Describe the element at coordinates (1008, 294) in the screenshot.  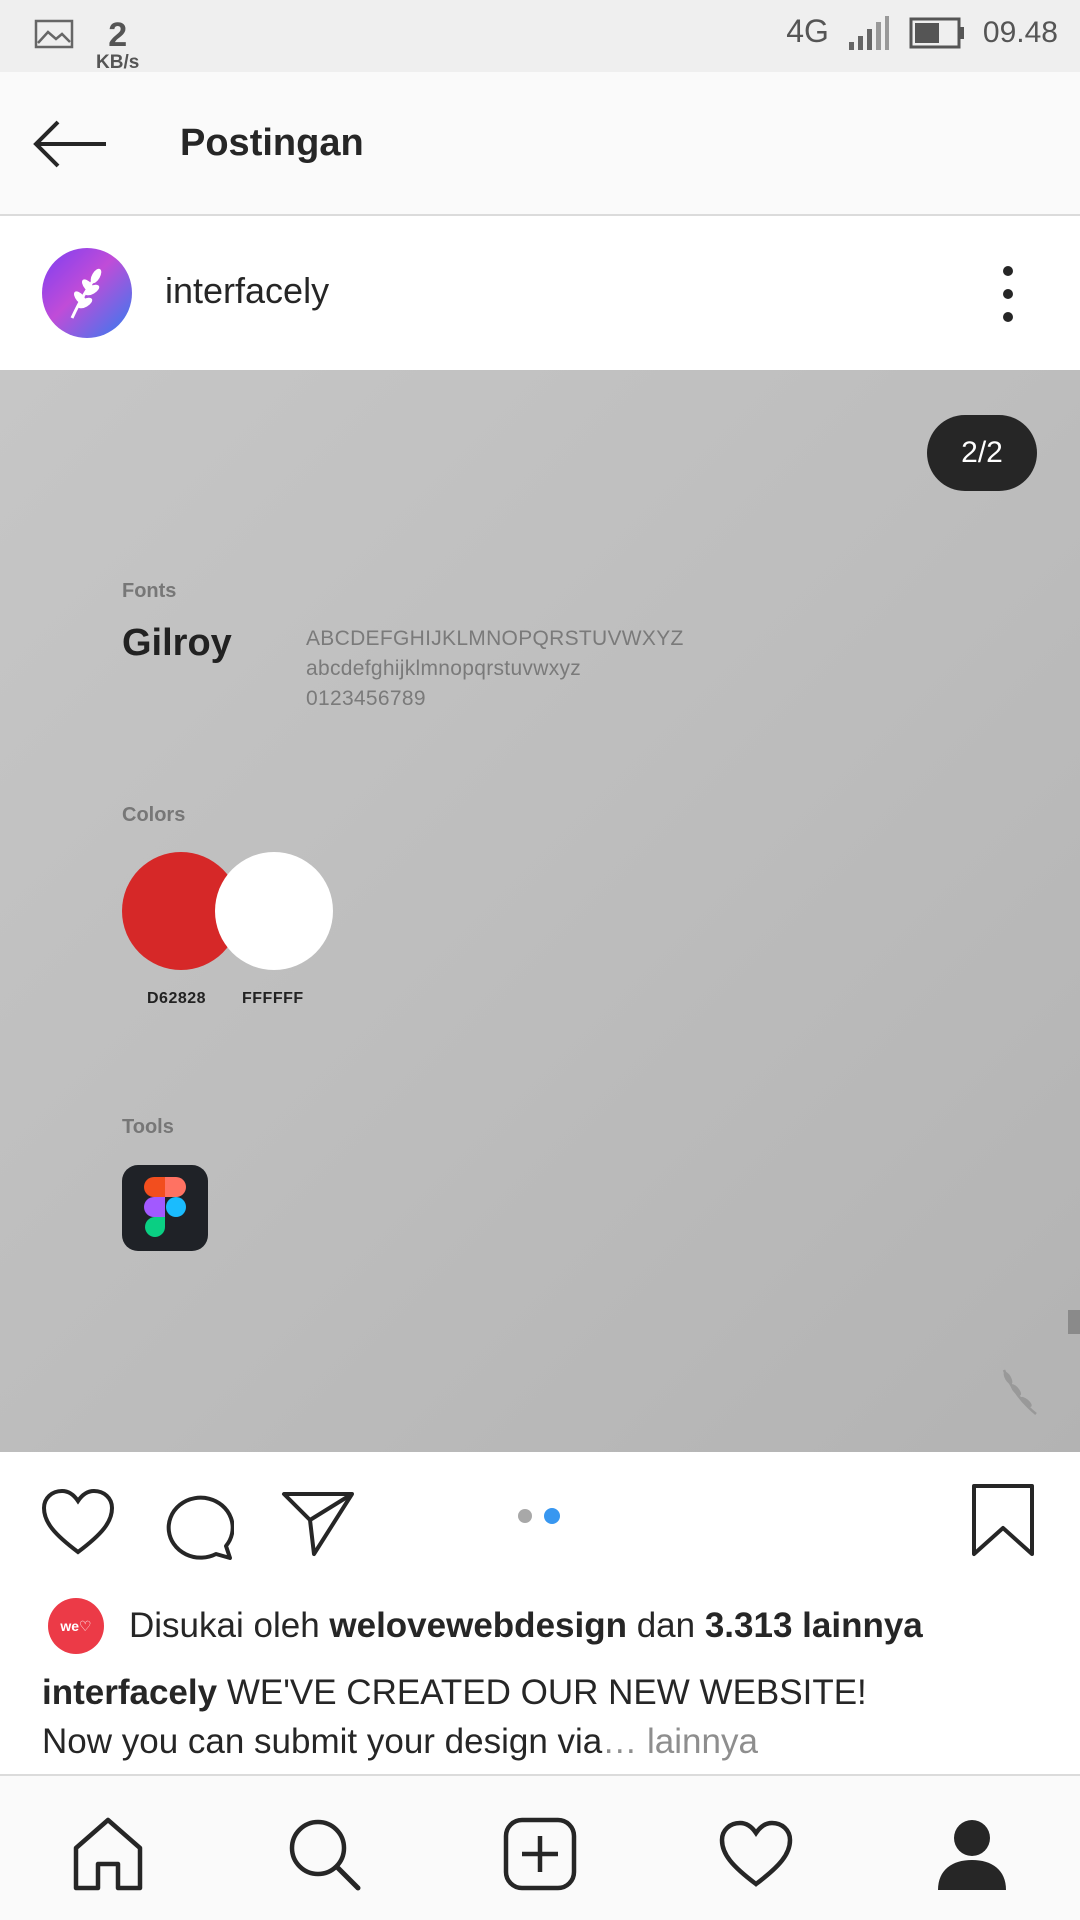
I see `more-options-button` at that location.